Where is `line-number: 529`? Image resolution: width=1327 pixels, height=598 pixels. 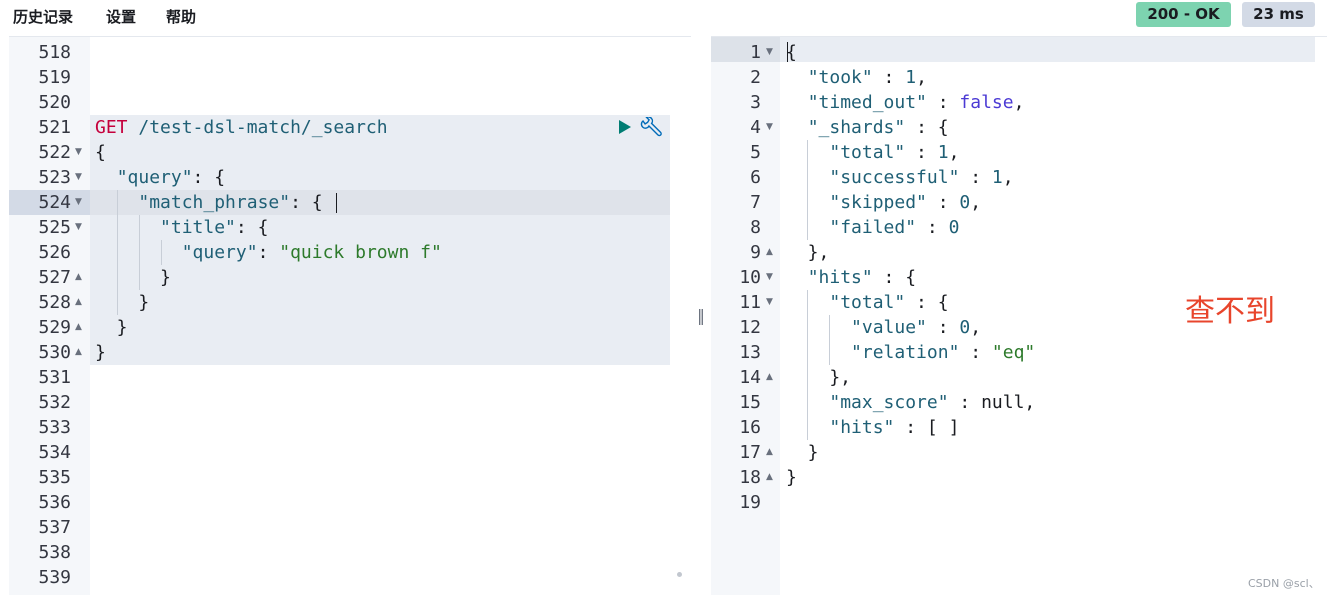 line-number: 529 is located at coordinates (54, 327).